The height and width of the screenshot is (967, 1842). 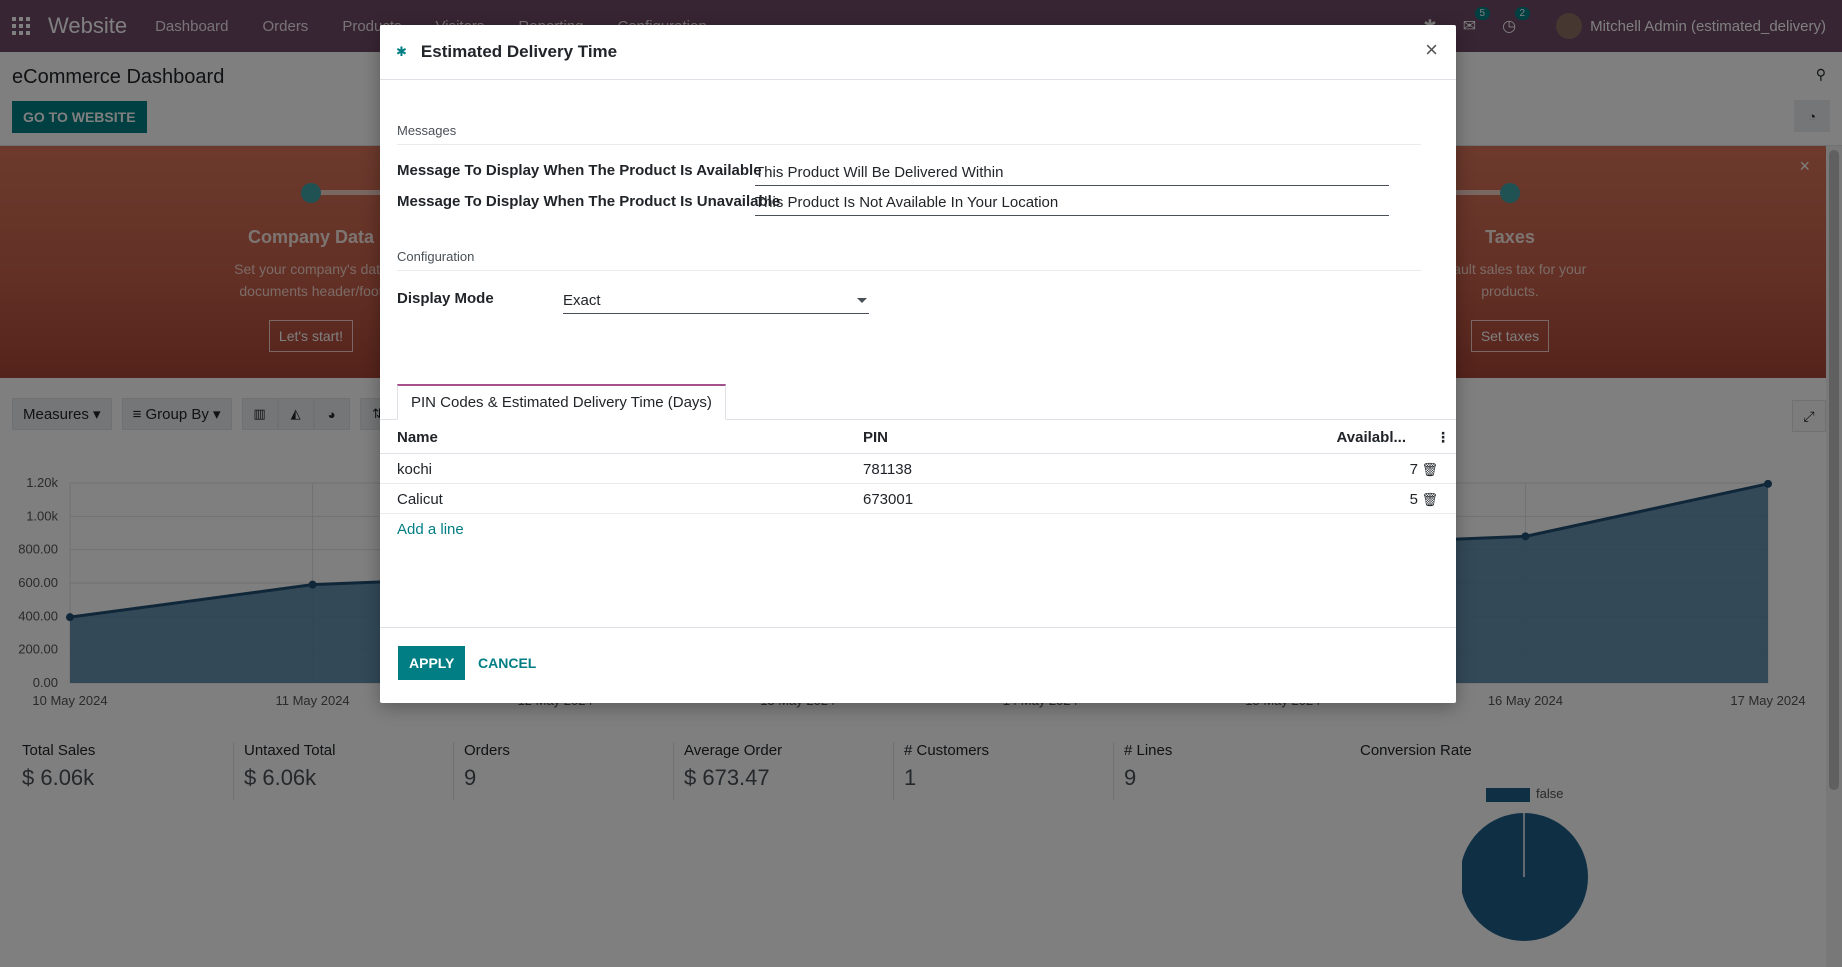 What do you see at coordinates (507, 663) in the screenshot?
I see `cancel-button: CANCEL` at bounding box center [507, 663].